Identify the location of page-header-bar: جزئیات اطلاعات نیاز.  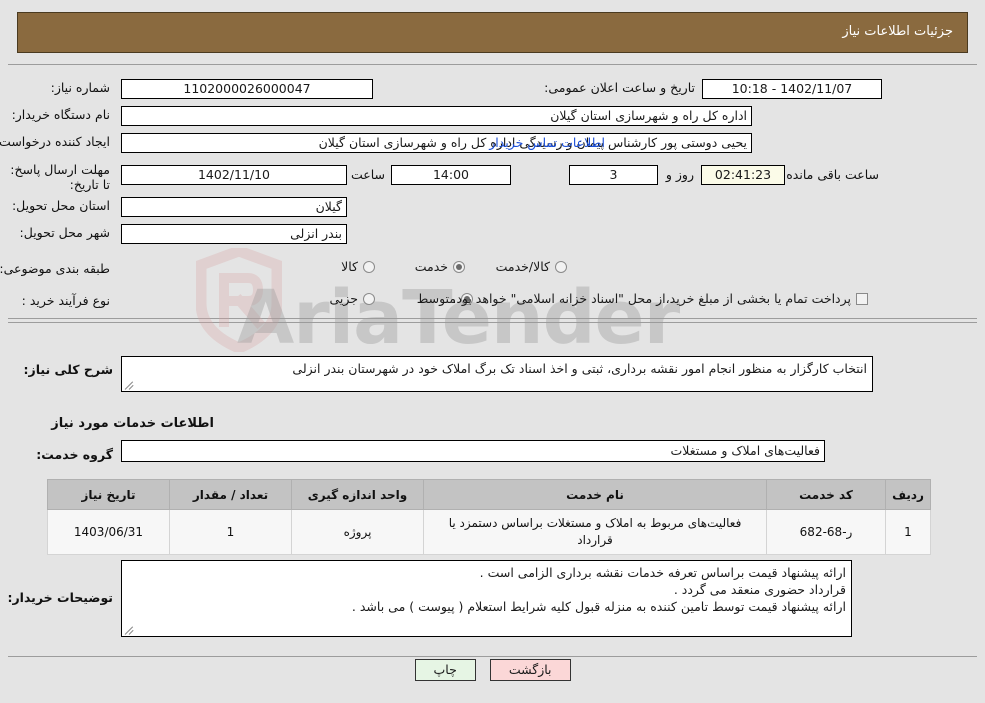
(492, 32).